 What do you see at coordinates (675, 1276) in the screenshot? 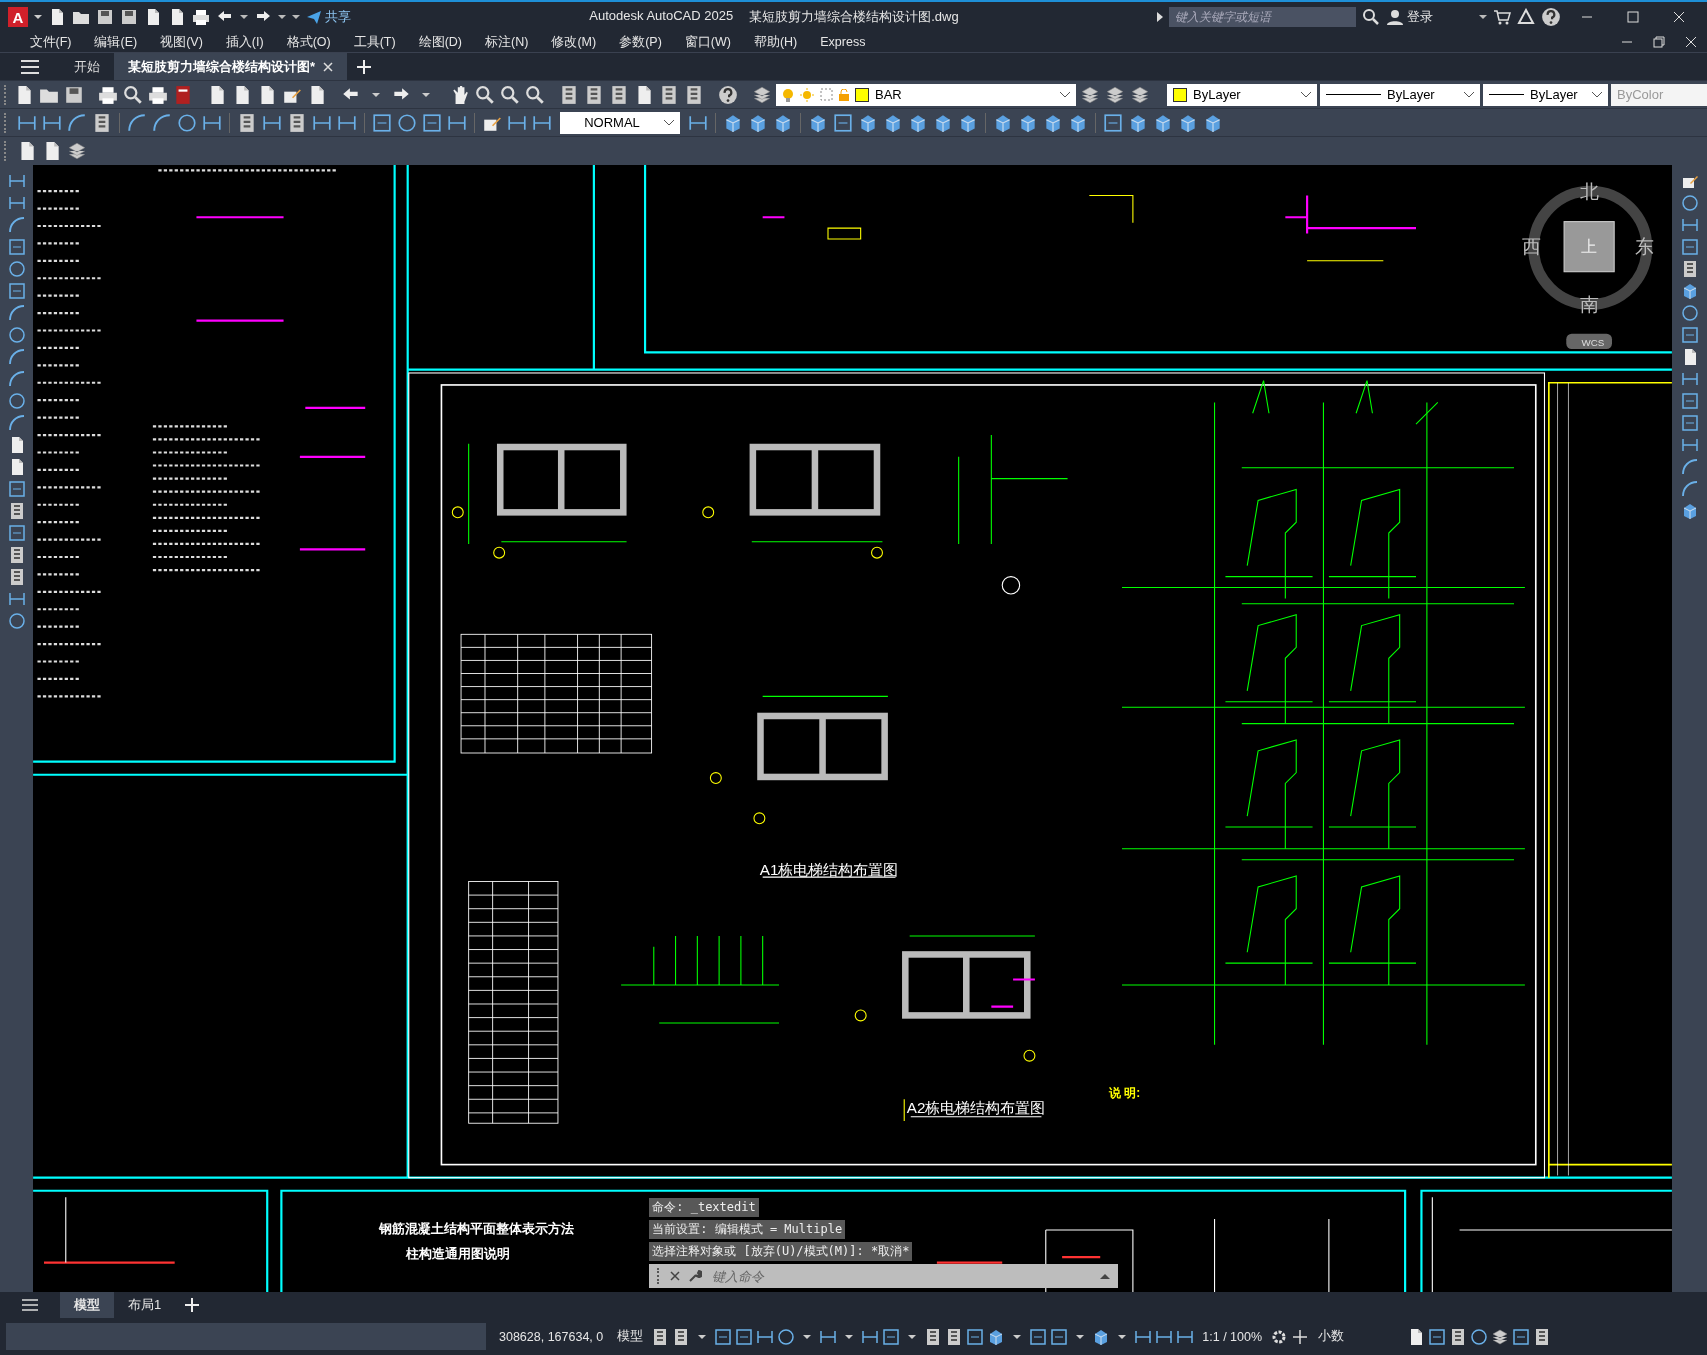
I see `close-icon` at bounding box center [675, 1276].